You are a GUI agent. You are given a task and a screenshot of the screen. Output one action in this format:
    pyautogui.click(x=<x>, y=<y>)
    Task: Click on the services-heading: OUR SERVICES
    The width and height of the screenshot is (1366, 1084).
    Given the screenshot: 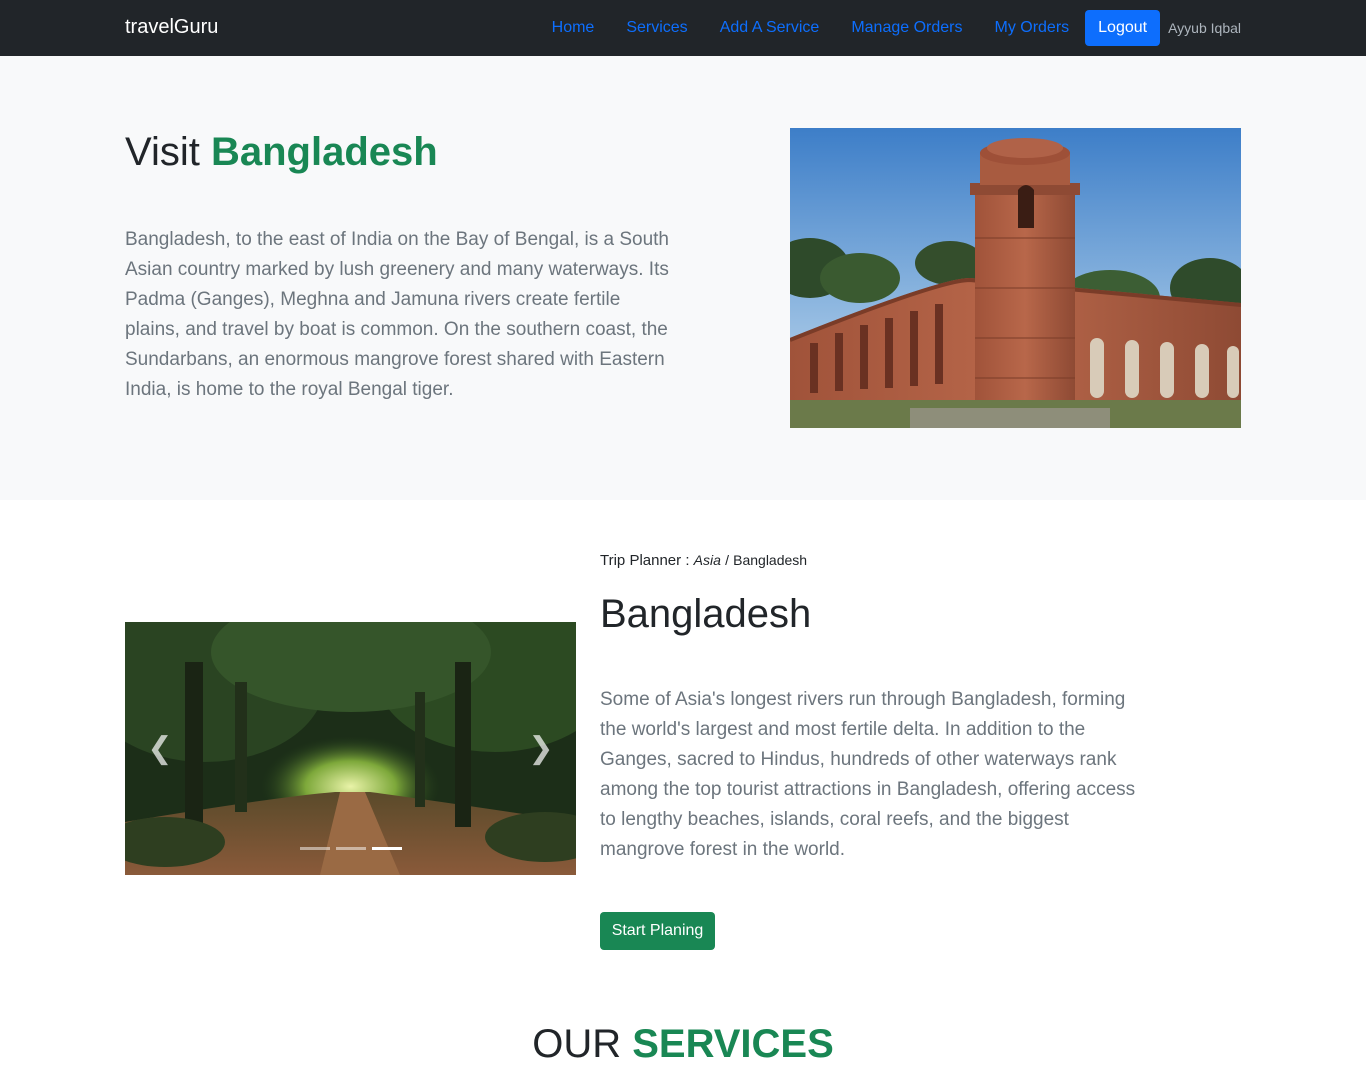 What is the action you would take?
    pyautogui.click(x=683, y=1044)
    